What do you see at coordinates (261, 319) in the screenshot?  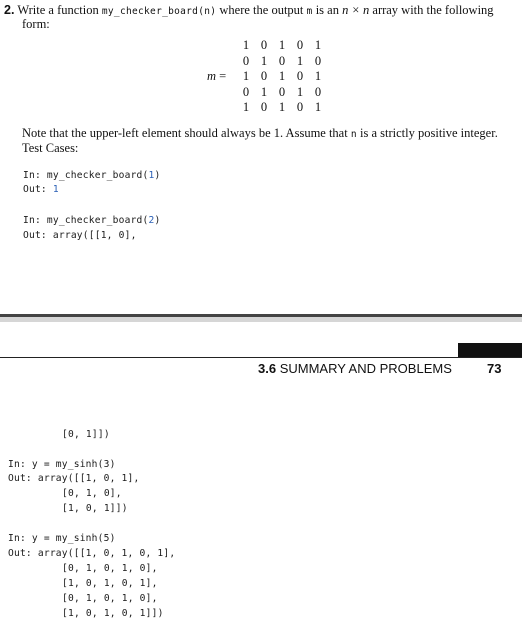 I see `page-gap` at bounding box center [261, 319].